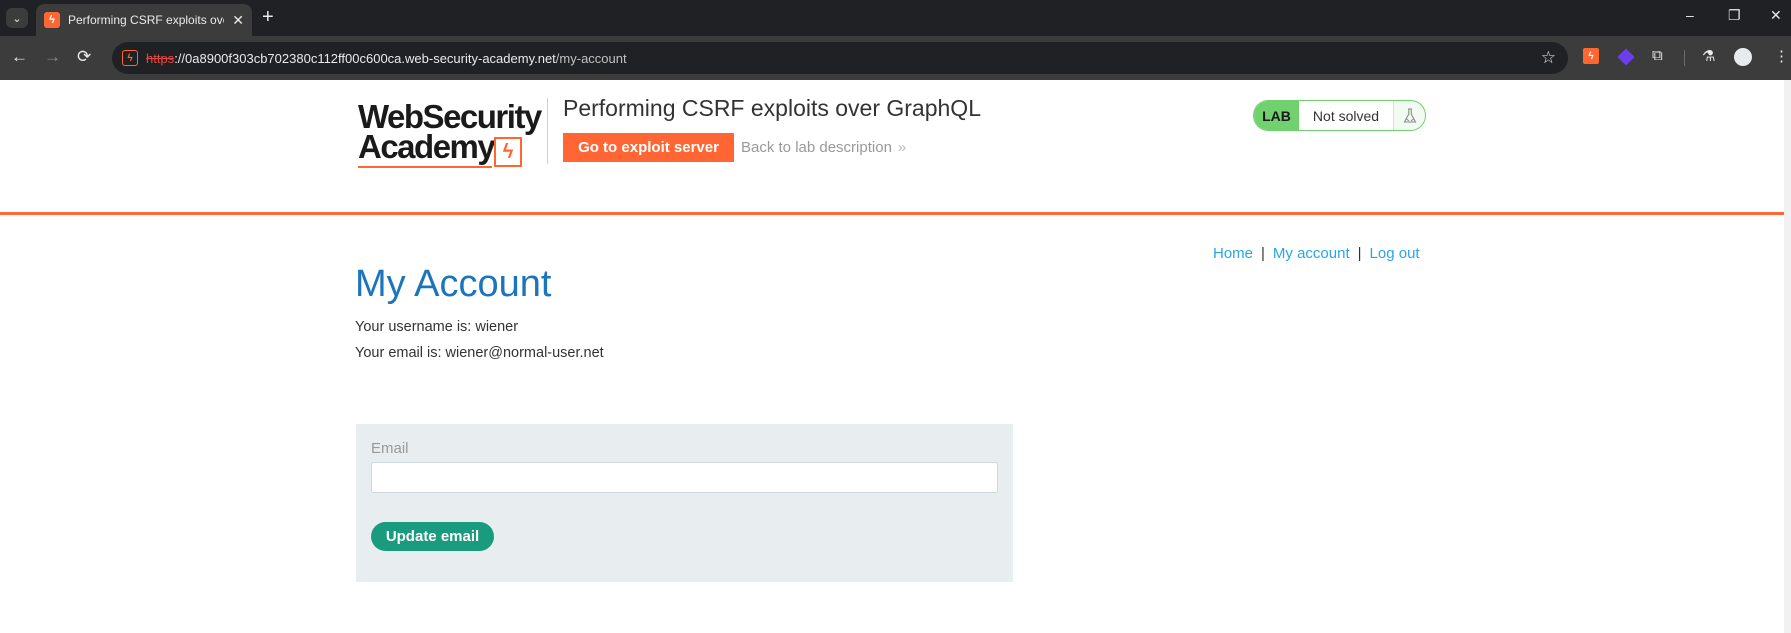  Describe the element at coordinates (1743, 57) in the screenshot. I see `profile-avatar-icon` at that location.